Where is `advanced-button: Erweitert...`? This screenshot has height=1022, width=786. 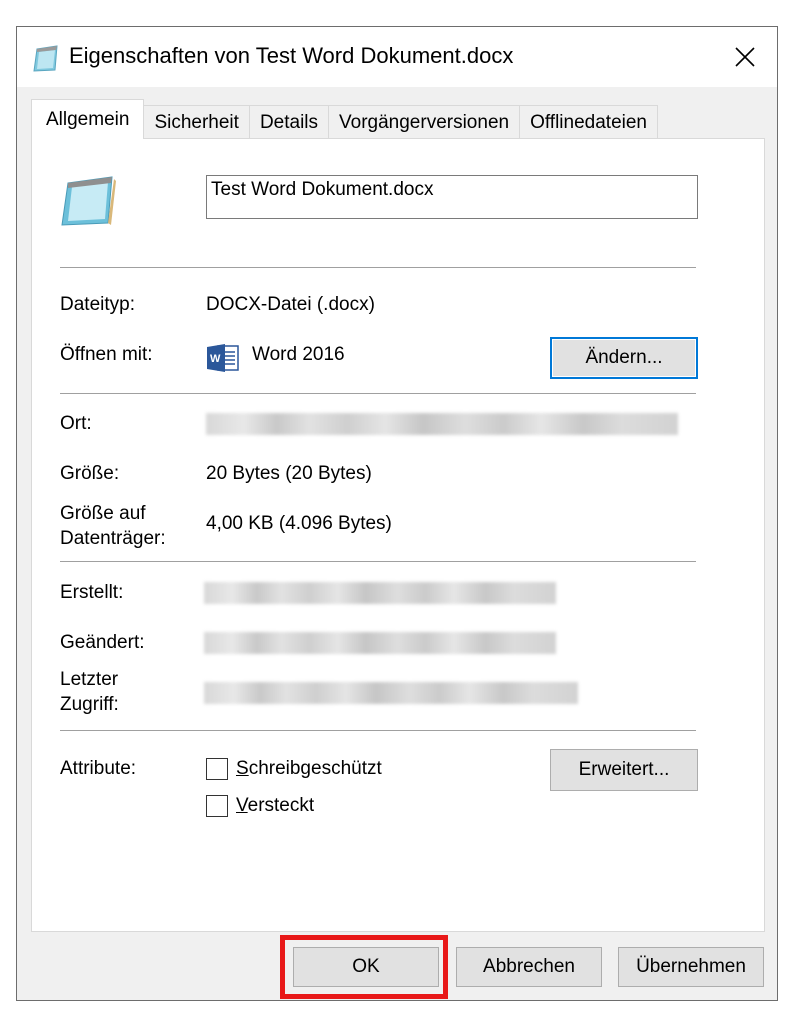 advanced-button: Erweitert... is located at coordinates (624, 770).